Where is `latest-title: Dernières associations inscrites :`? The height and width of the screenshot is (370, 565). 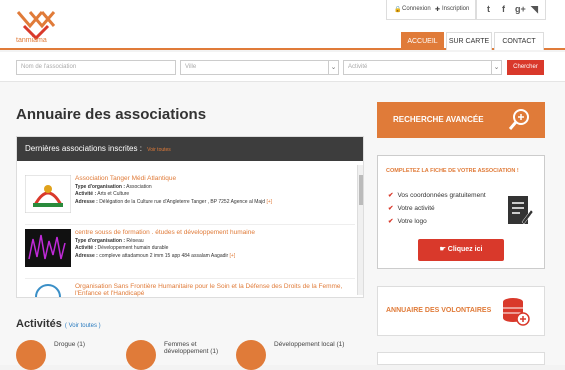
latest-title: Dernières associations inscrites : is located at coordinates (83, 148).